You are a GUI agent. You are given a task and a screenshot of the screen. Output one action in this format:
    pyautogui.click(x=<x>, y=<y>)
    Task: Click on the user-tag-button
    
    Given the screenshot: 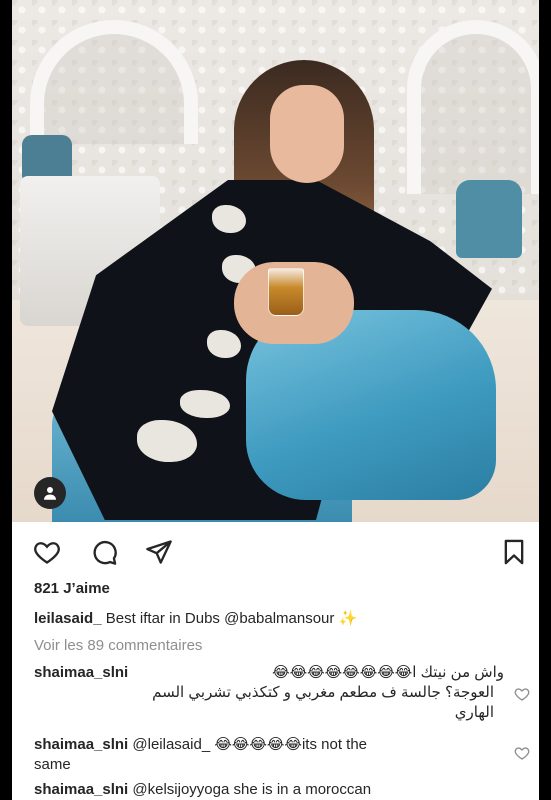 What is the action you would take?
    pyautogui.click(x=50, y=493)
    